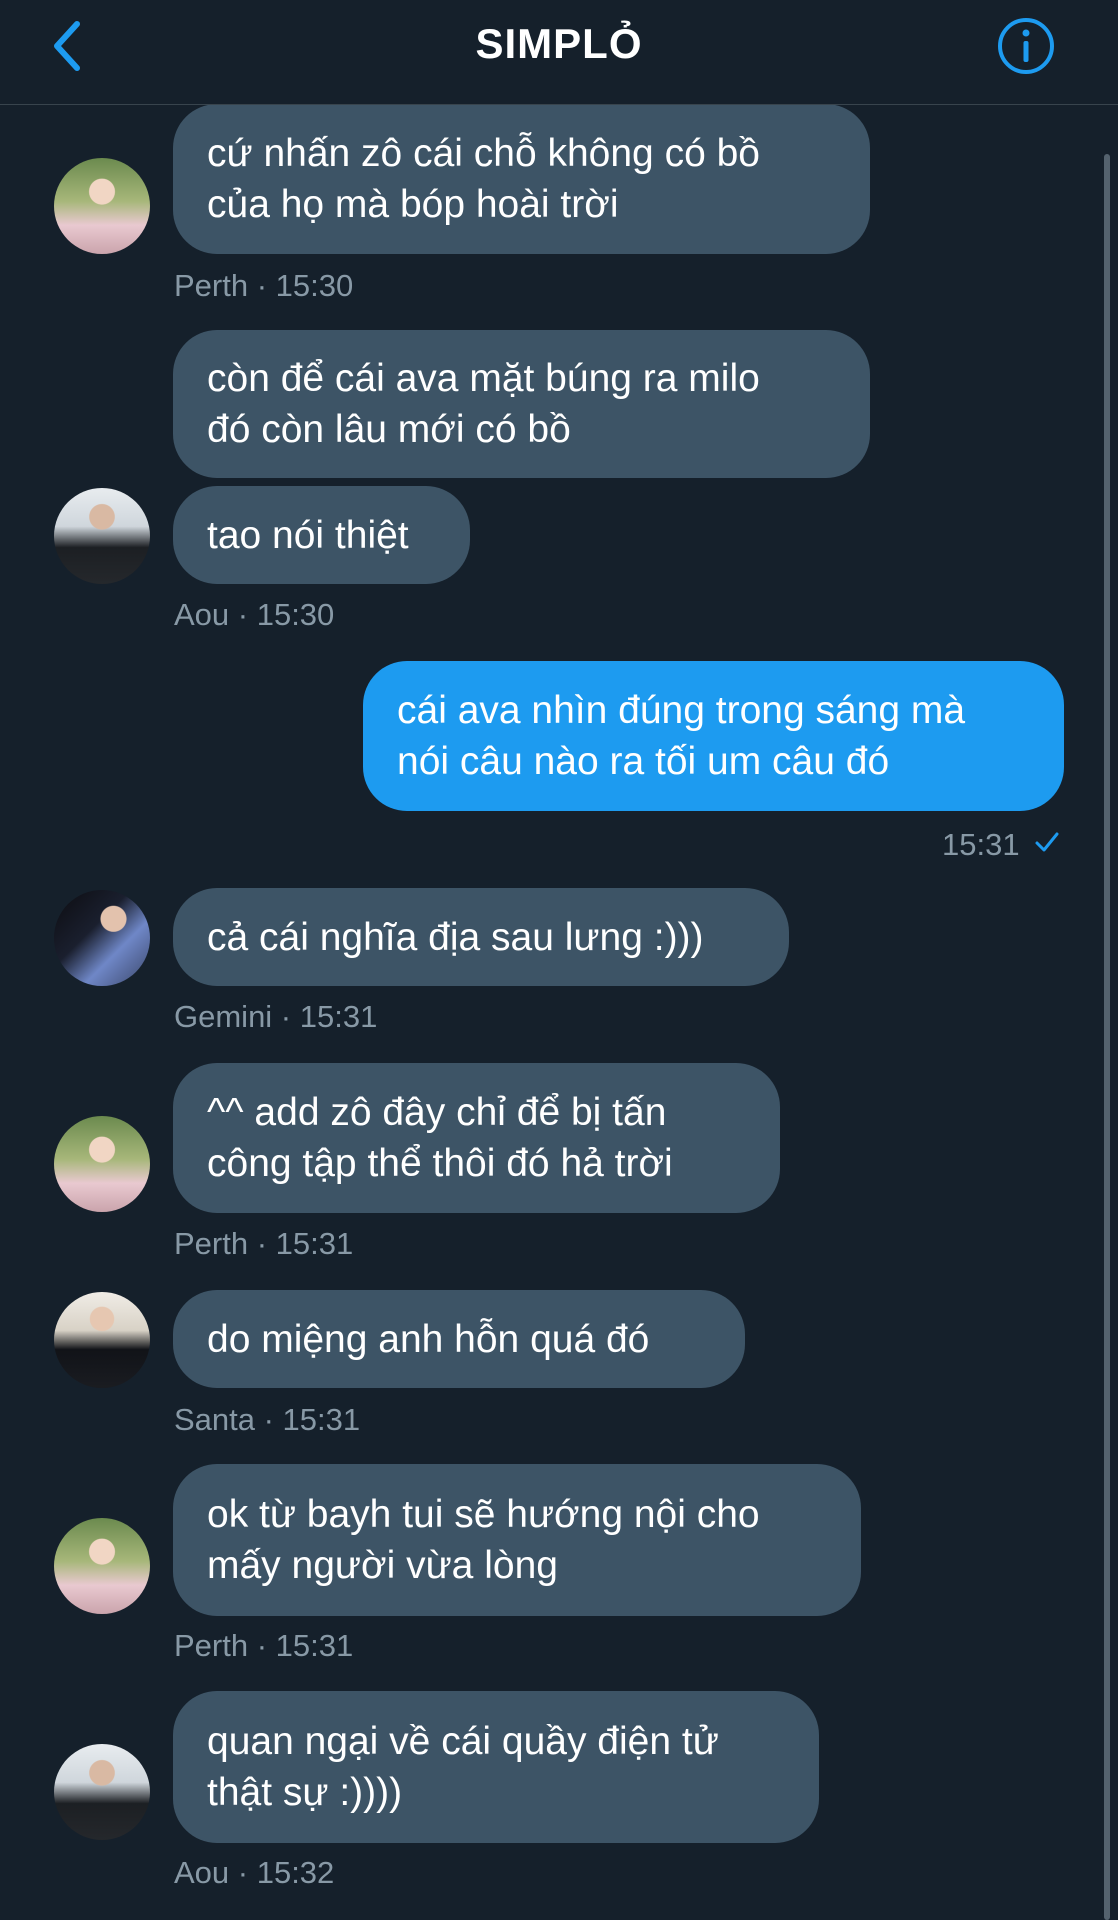 The height and width of the screenshot is (1920, 1118). What do you see at coordinates (428, 1339) in the screenshot?
I see `message-text: do miệng anh hỗn quá đó` at bounding box center [428, 1339].